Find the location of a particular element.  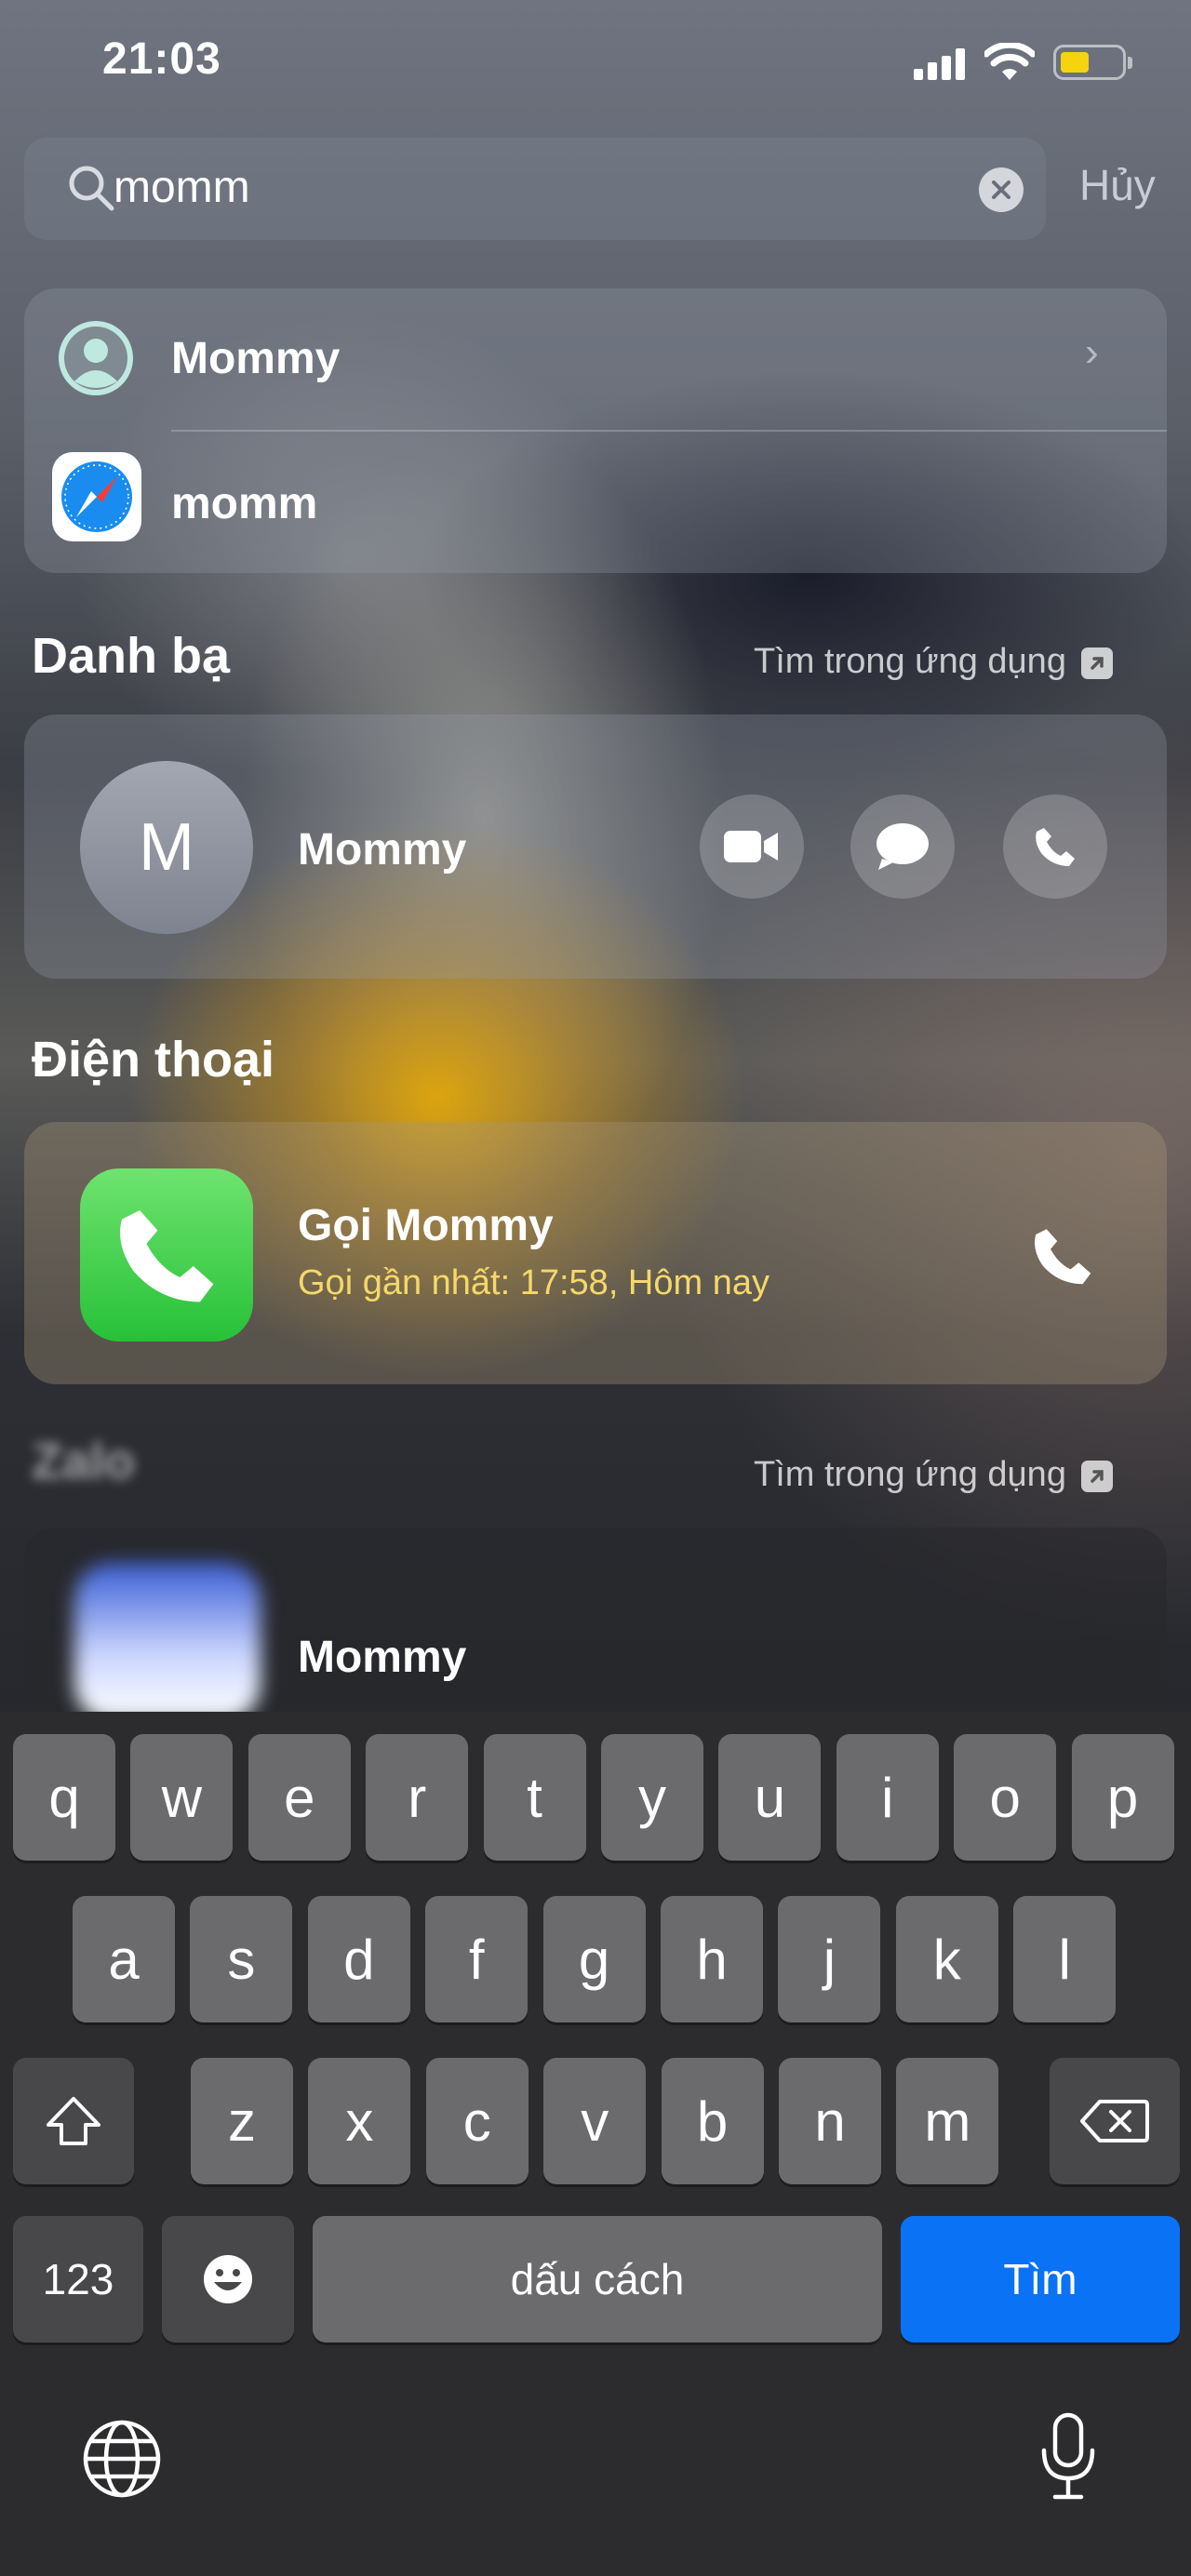

video-camera-icon is located at coordinates (751, 846).